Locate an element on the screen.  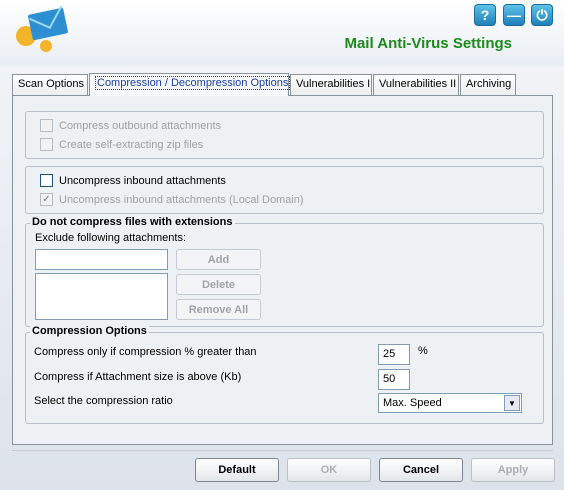
compress-outbound-option: Compress outbound attachments is located at coordinates (130, 125).